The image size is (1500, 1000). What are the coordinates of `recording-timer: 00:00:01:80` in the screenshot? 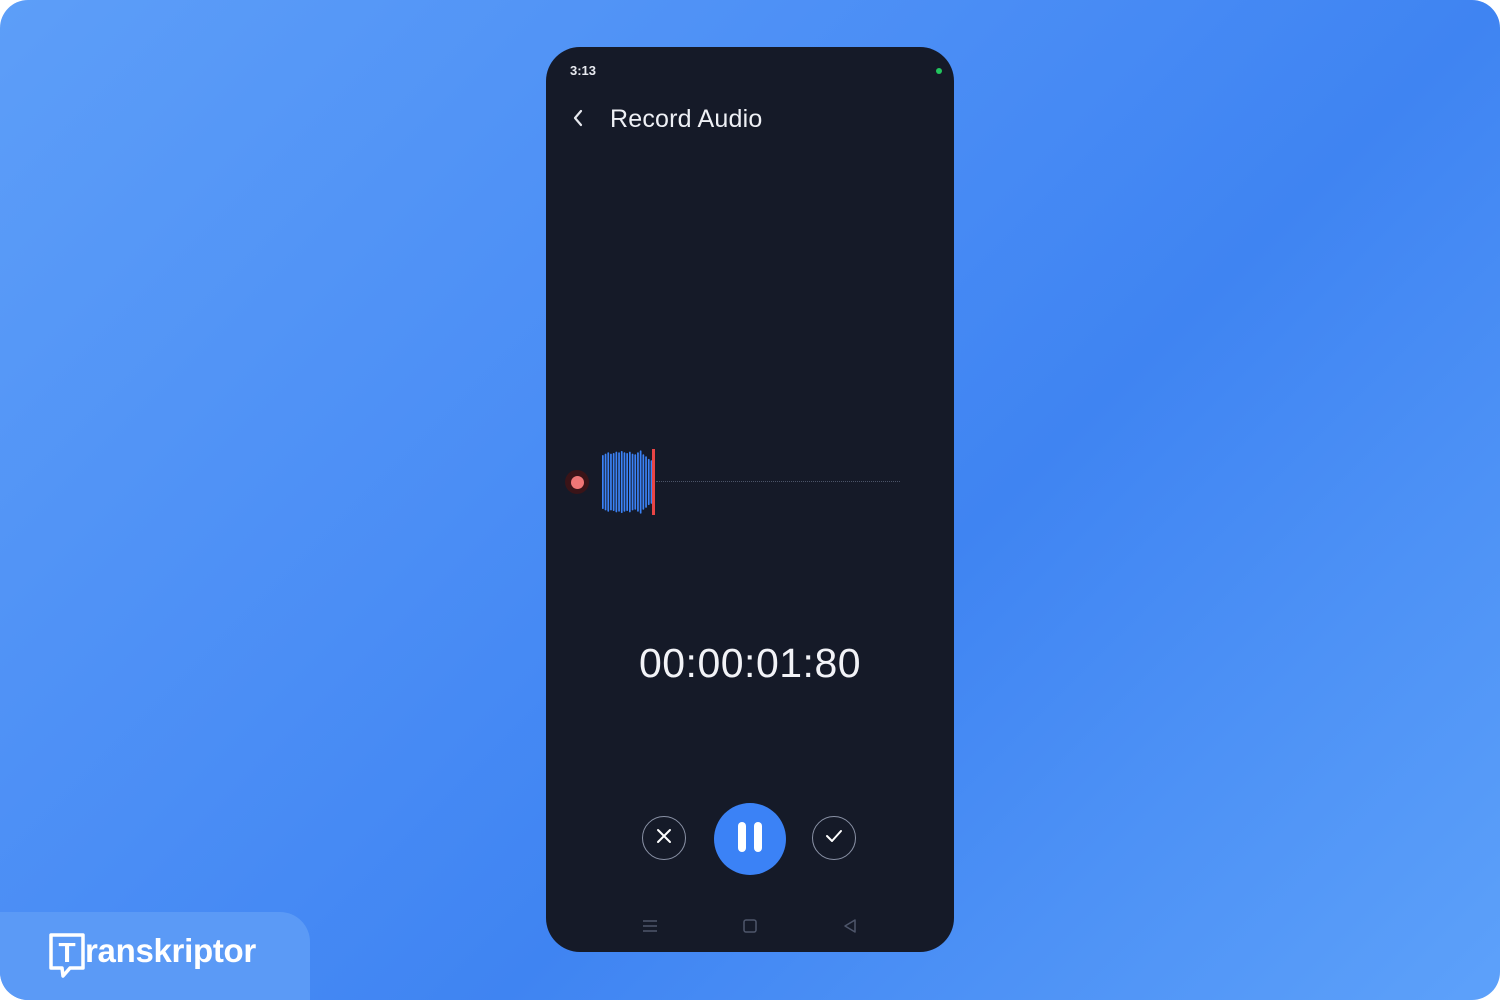 It's located at (750, 663).